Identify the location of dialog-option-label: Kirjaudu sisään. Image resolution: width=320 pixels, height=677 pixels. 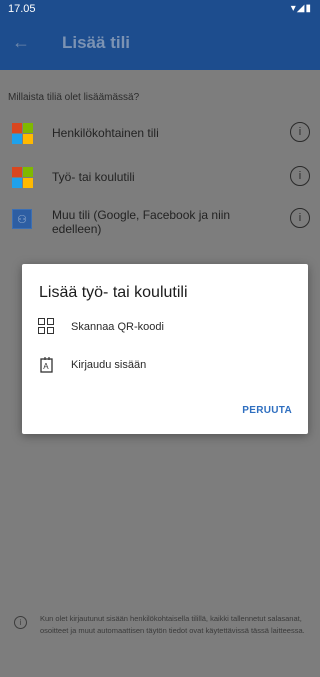
(109, 365).